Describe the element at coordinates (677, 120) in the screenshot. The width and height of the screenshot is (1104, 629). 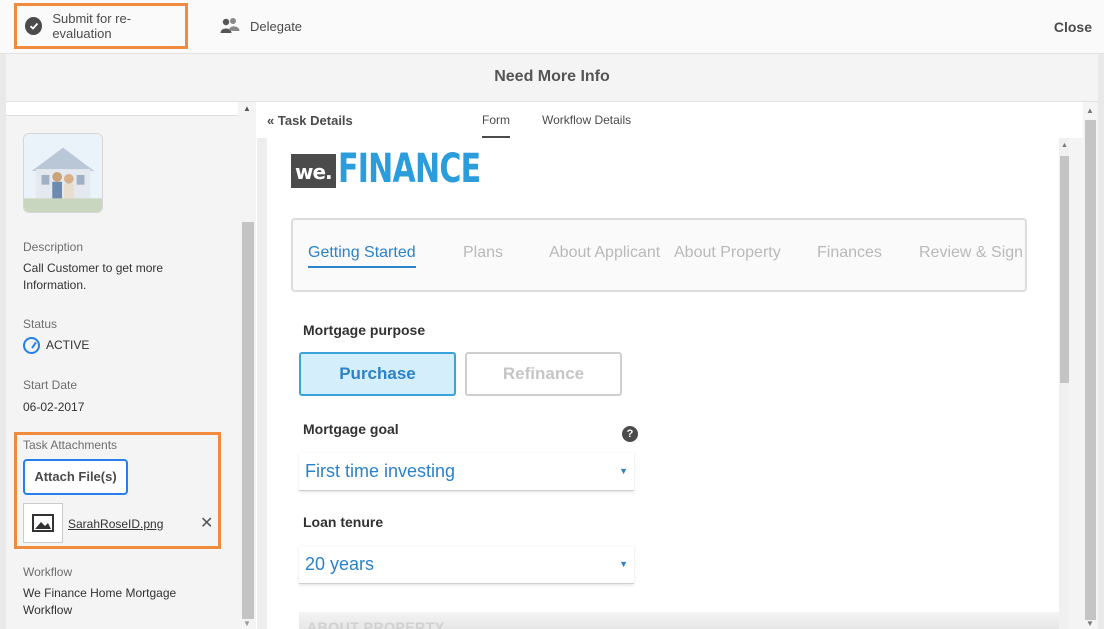
I see `panel-tabs: « Task Details Form Workflow Details` at that location.